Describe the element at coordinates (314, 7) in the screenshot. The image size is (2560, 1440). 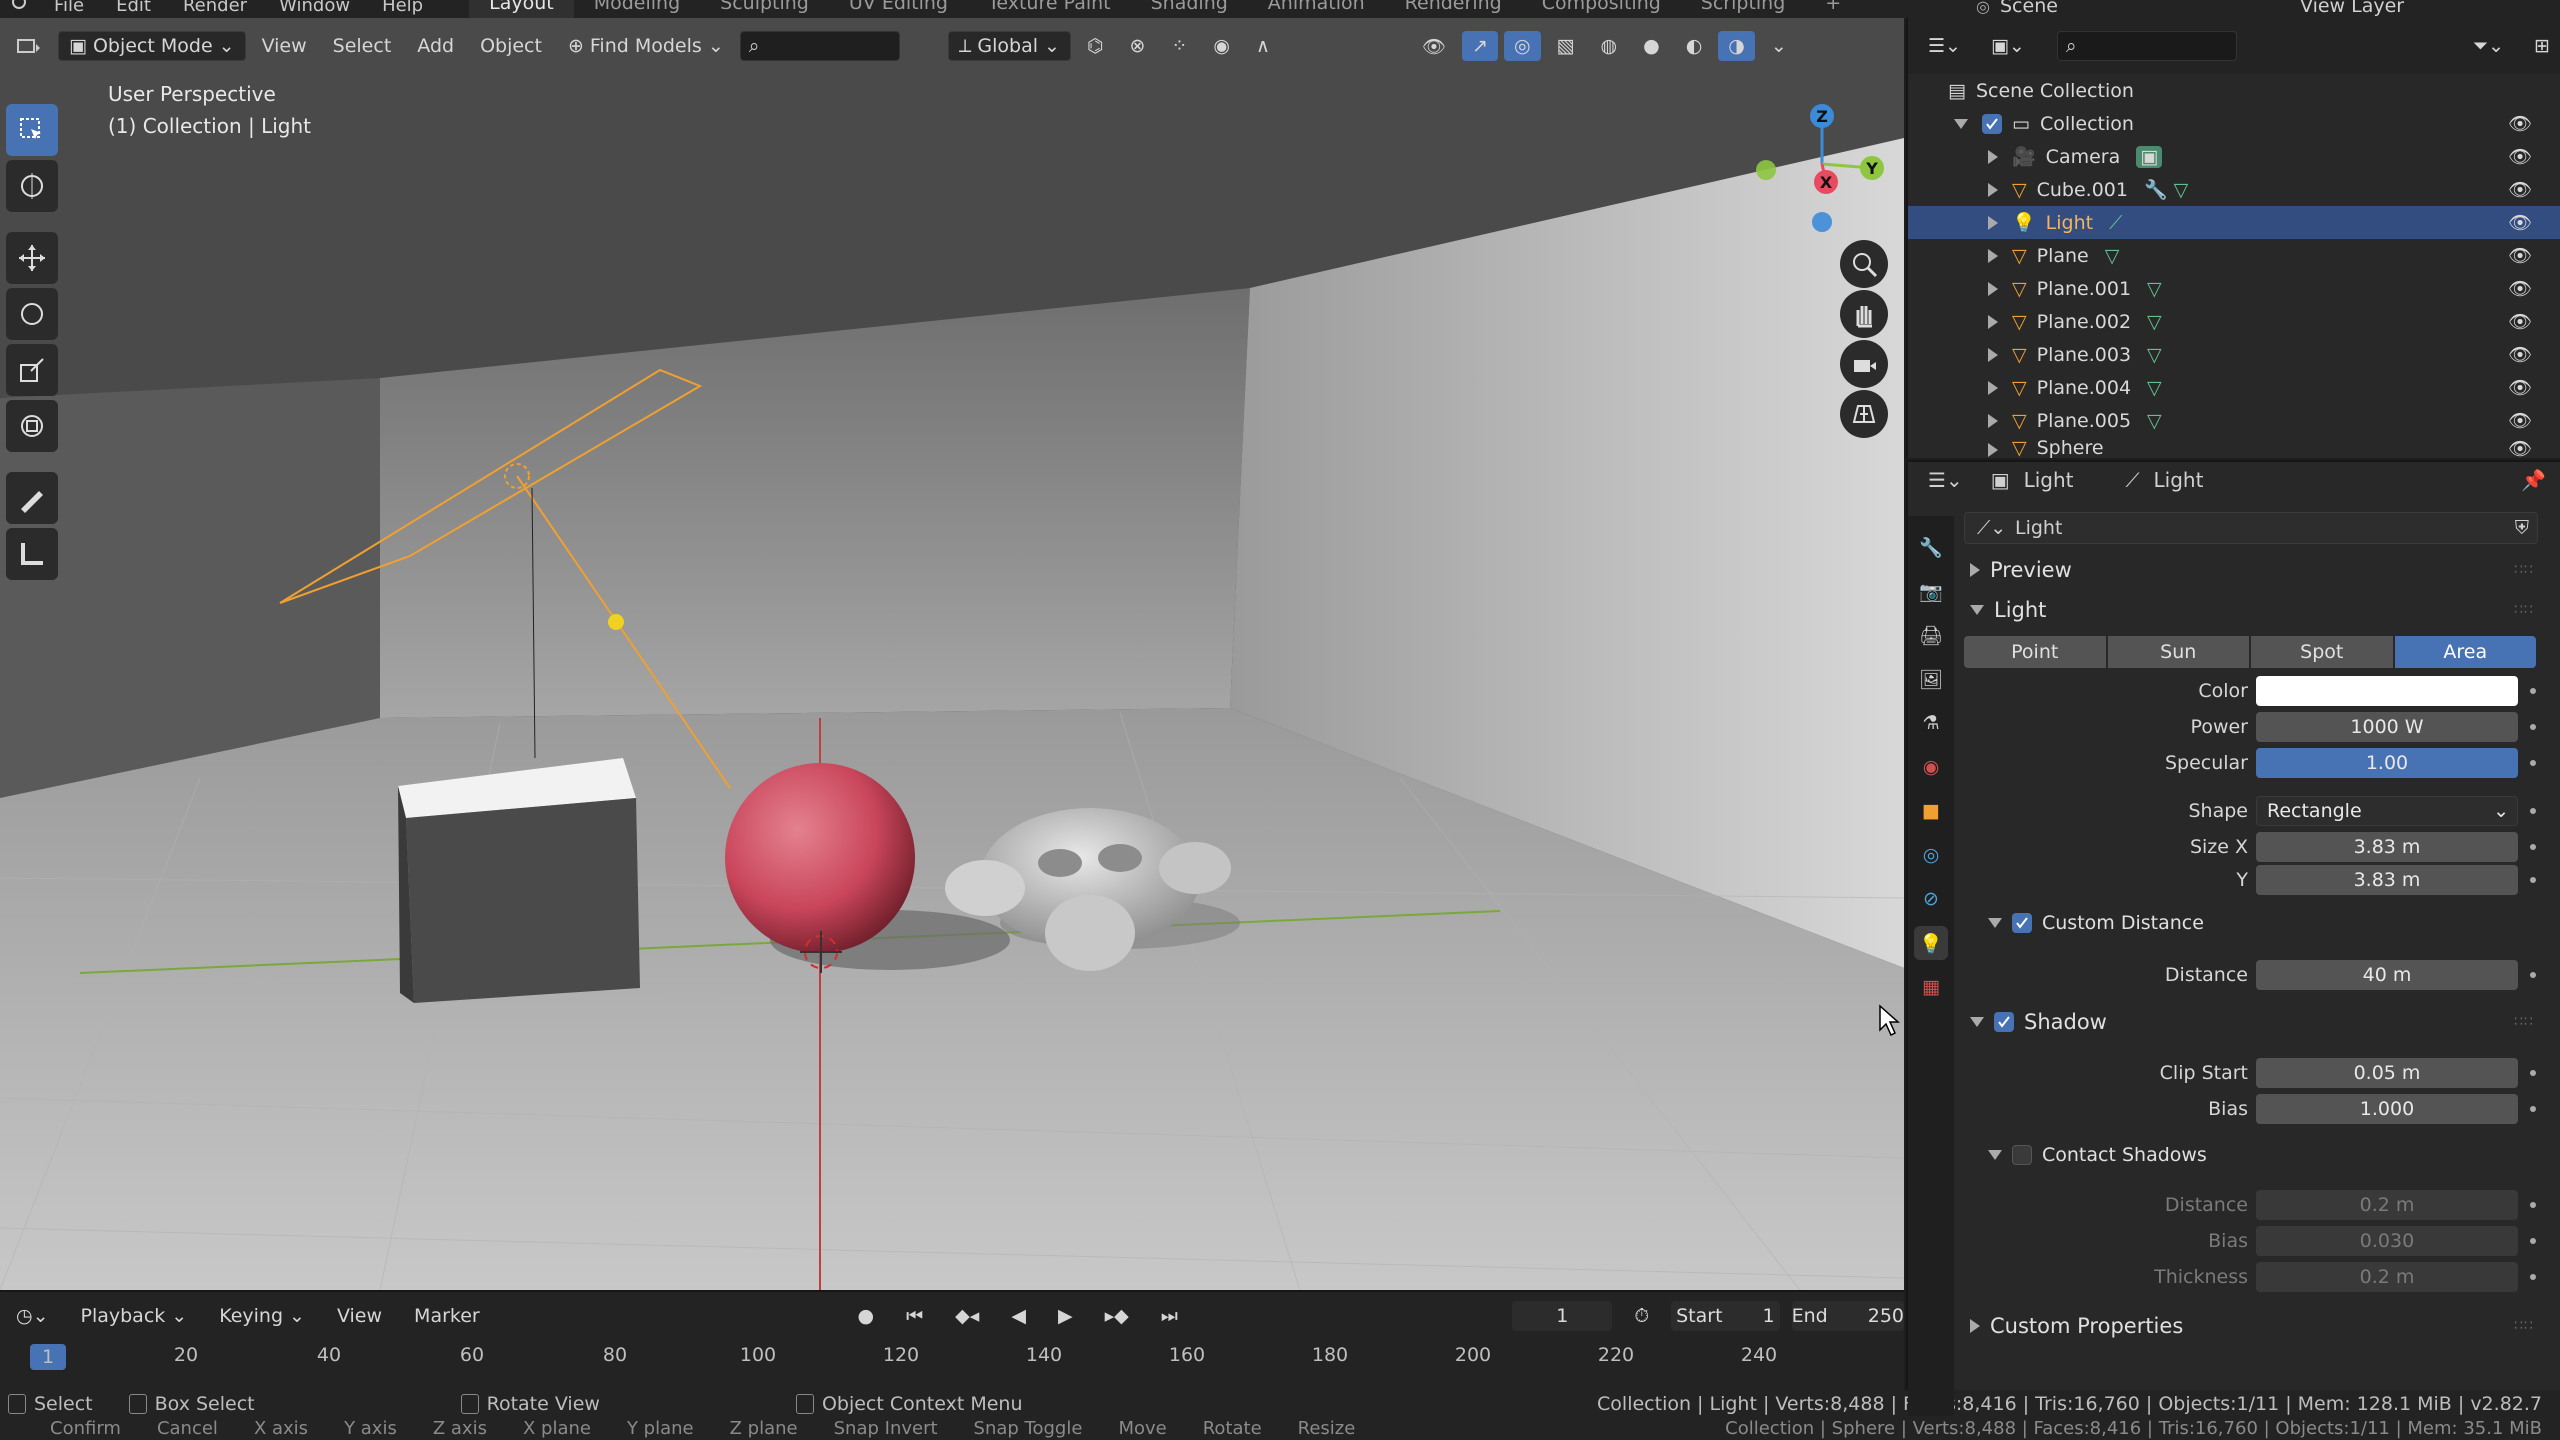
I see `menu-window: Window` at that location.